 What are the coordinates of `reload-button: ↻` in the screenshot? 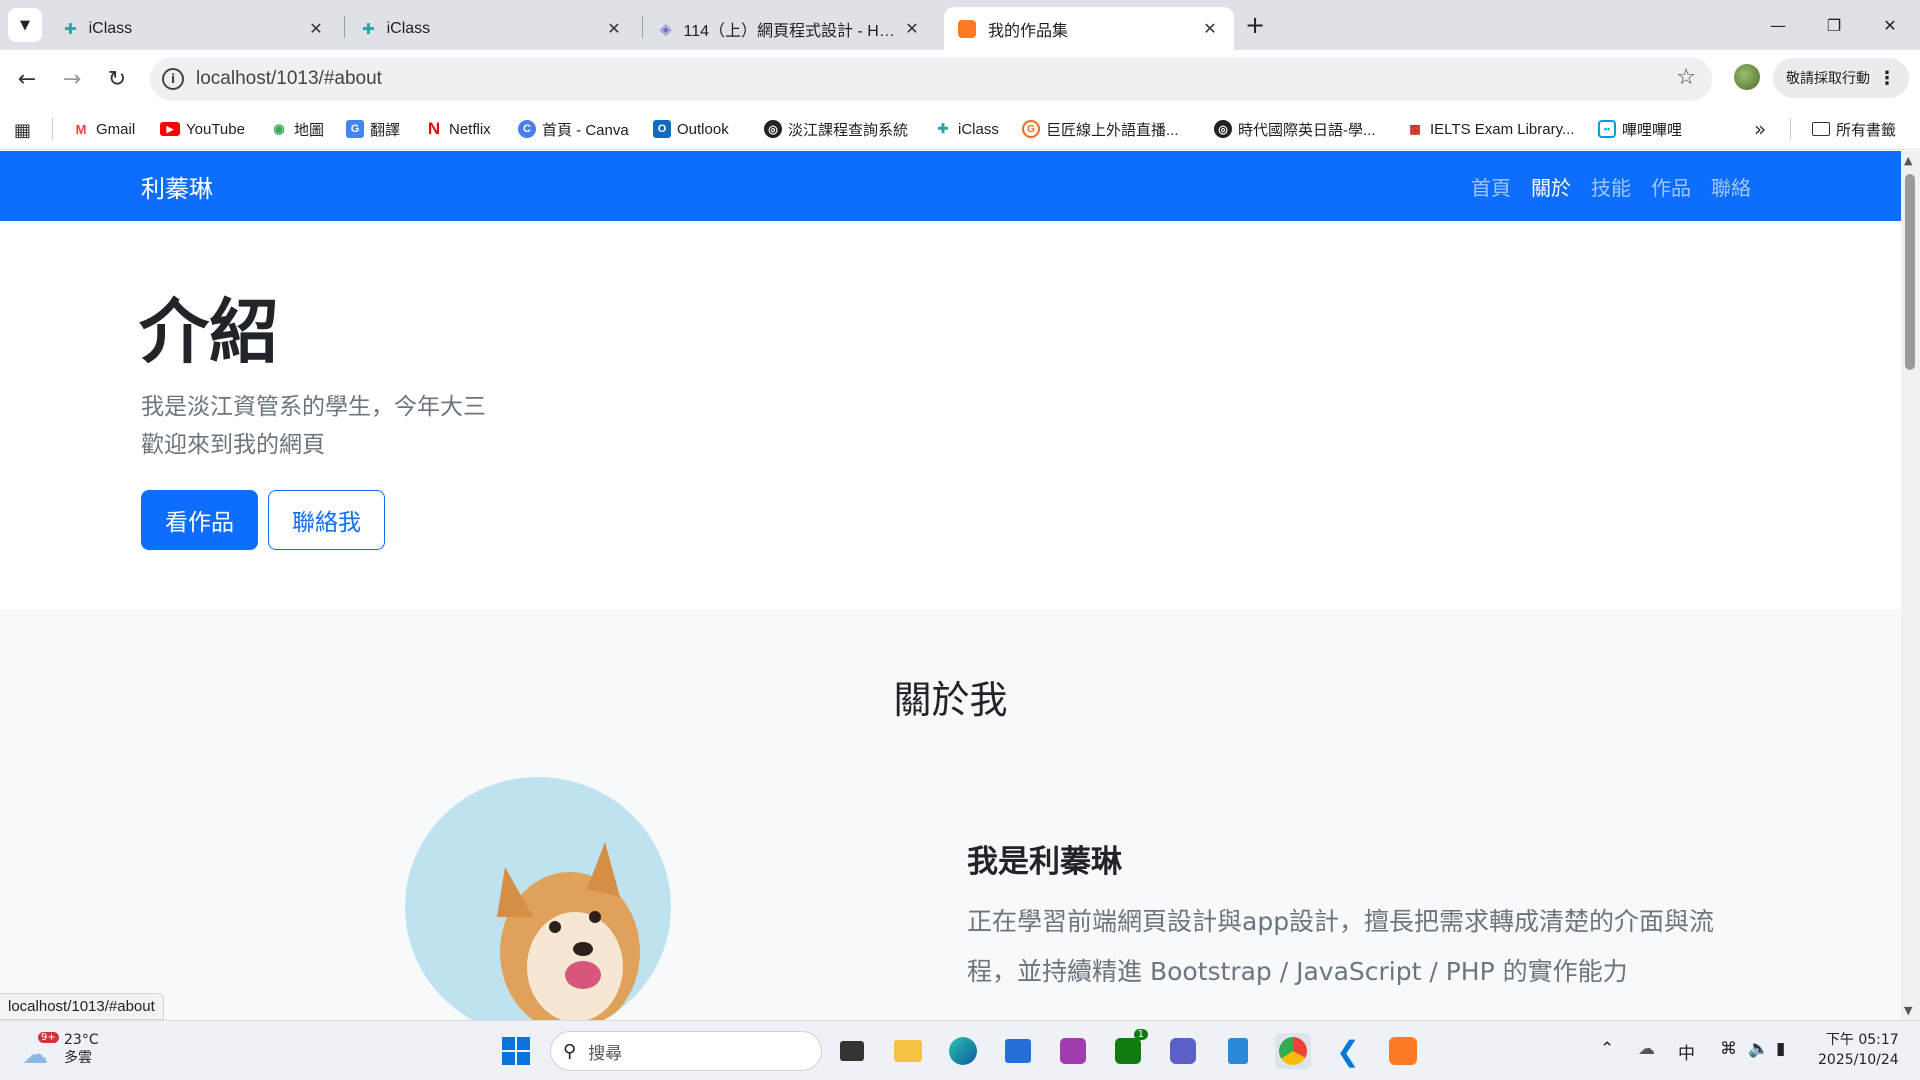 It's located at (117, 79).